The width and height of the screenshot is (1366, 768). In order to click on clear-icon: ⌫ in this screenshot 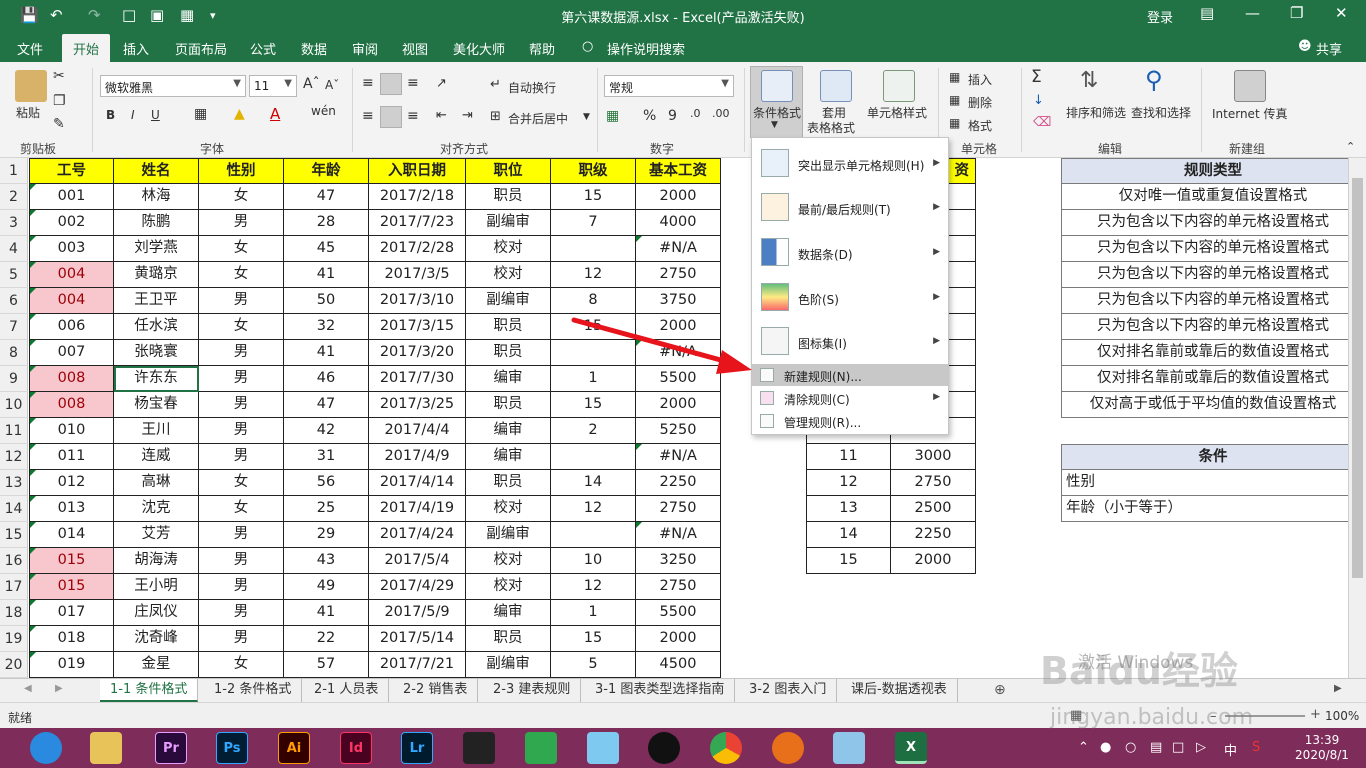, I will do `click(1042, 122)`.